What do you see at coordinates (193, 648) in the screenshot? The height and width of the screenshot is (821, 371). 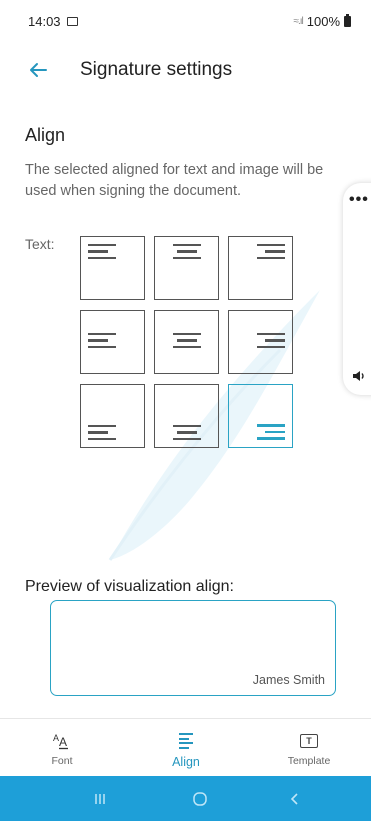 I see `signature-preview-box: James Smith` at bounding box center [193, 648].